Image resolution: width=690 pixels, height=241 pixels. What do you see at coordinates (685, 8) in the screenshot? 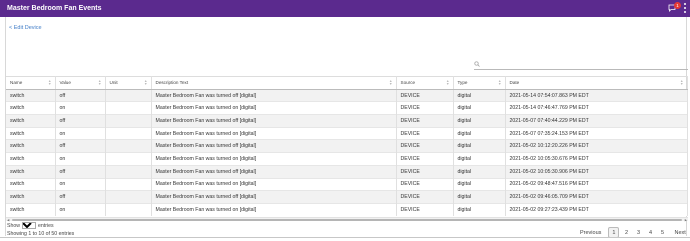
I see `more-menu-icon` at bounding box center [685, 8].